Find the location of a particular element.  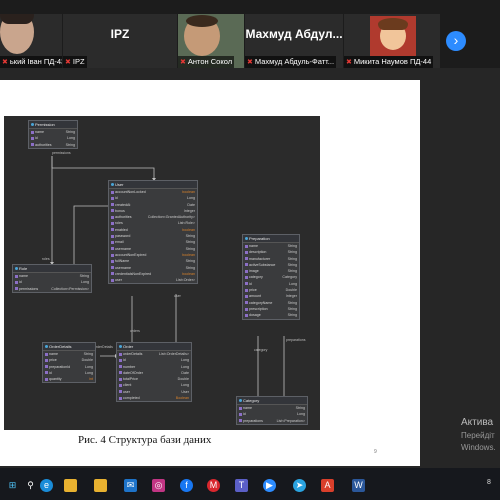

entity-header: OrderDetails is located at coordinates (69, 347).